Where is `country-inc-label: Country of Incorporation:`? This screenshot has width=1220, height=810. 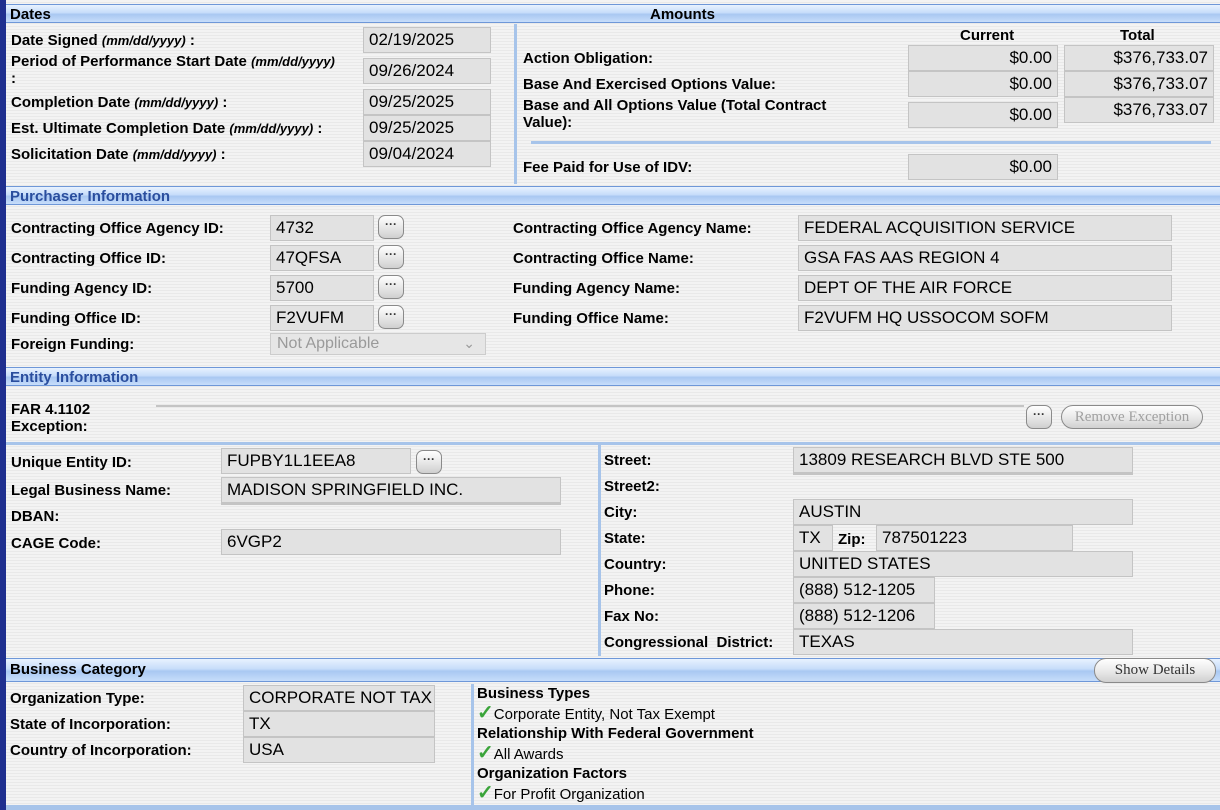
country-inc-label: Country of Incorporation: is located at coordinates (101, 750).